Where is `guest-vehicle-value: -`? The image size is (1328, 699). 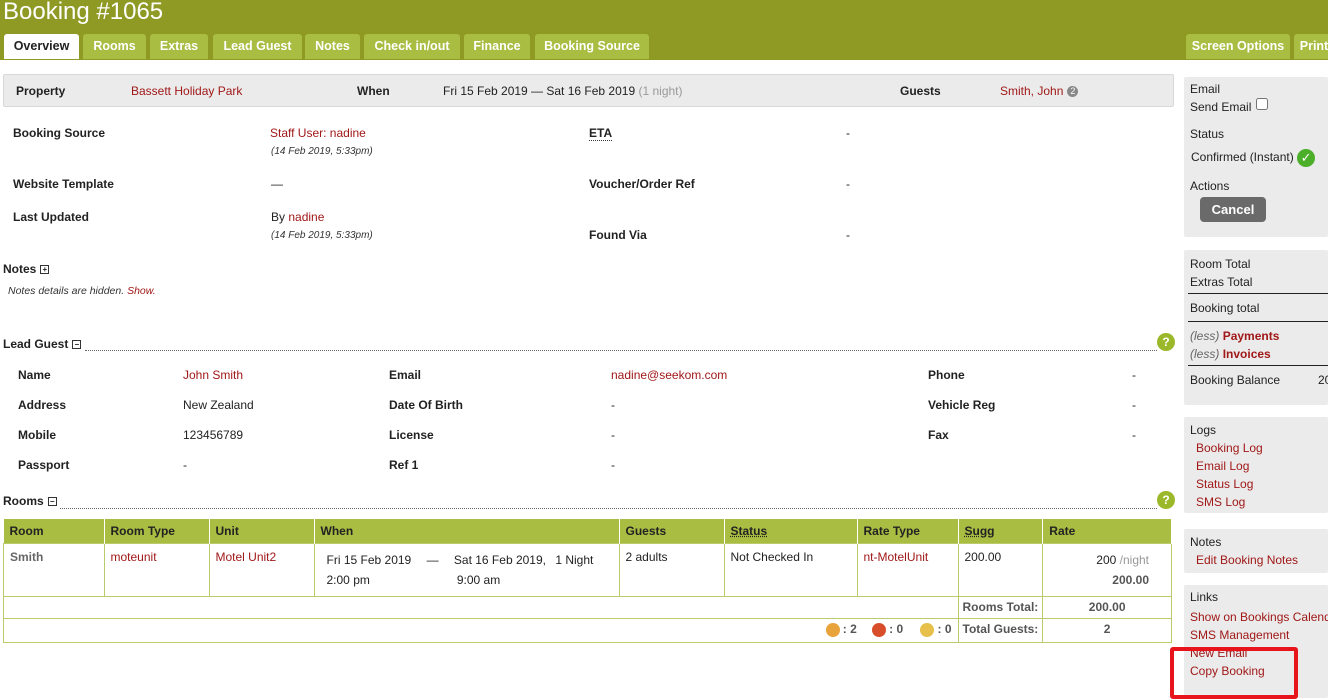 guest-vehicle-value: - is located at coordinates (1134, 405).